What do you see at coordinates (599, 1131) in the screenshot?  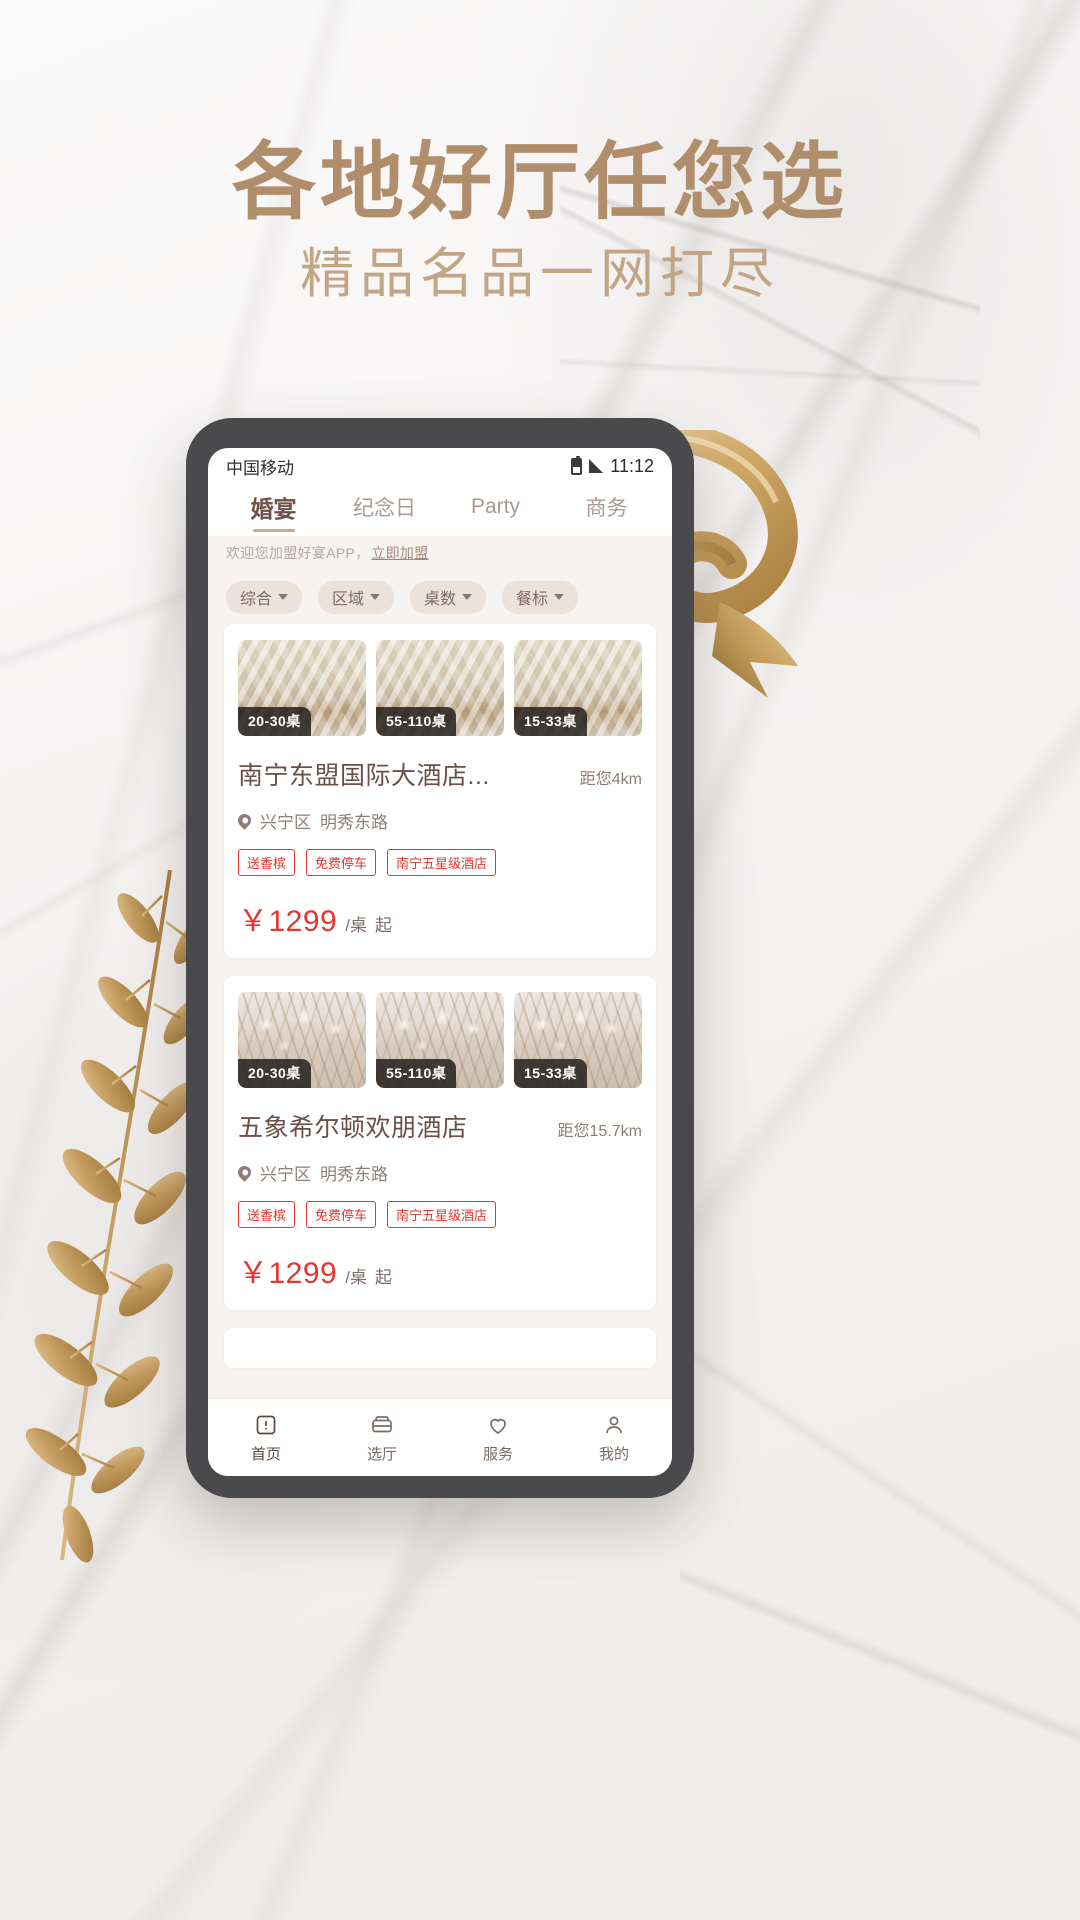 I see `hotel-distance: 距您15.7km` at bounding box center [599, 1131].